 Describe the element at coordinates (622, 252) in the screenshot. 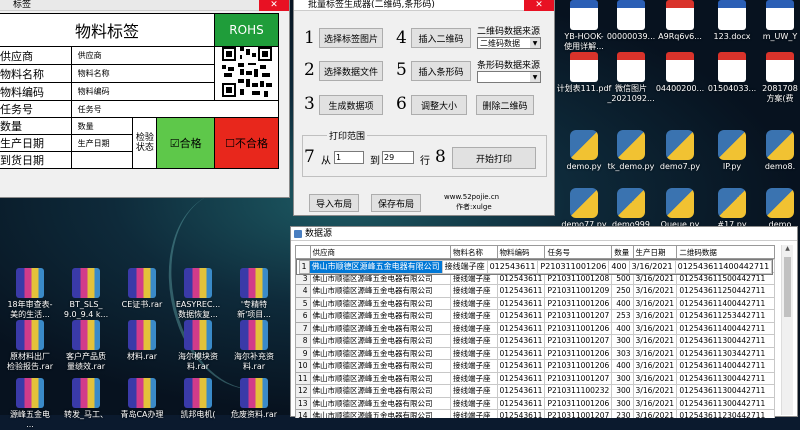

I see `column-header: 数量` at that location.